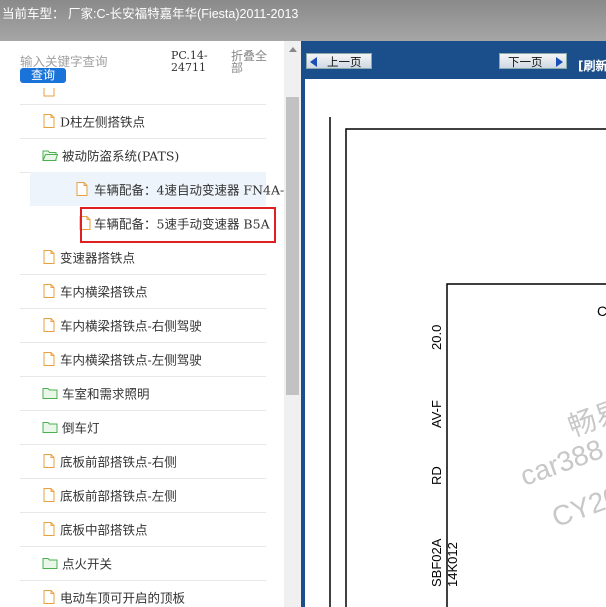  What do you see at coordinates (143, 95) in the screenshot?
I see `tree-item-partial` at bounding box center [143, 95].